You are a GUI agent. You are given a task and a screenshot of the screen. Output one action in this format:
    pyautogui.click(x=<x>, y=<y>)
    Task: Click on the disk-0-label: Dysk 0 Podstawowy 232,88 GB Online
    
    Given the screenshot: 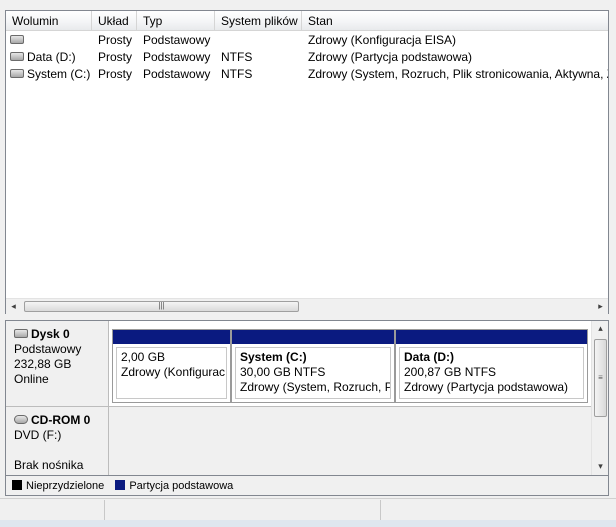 What is the action you would take?
    pyautogui.click(x=57, y=364)
    